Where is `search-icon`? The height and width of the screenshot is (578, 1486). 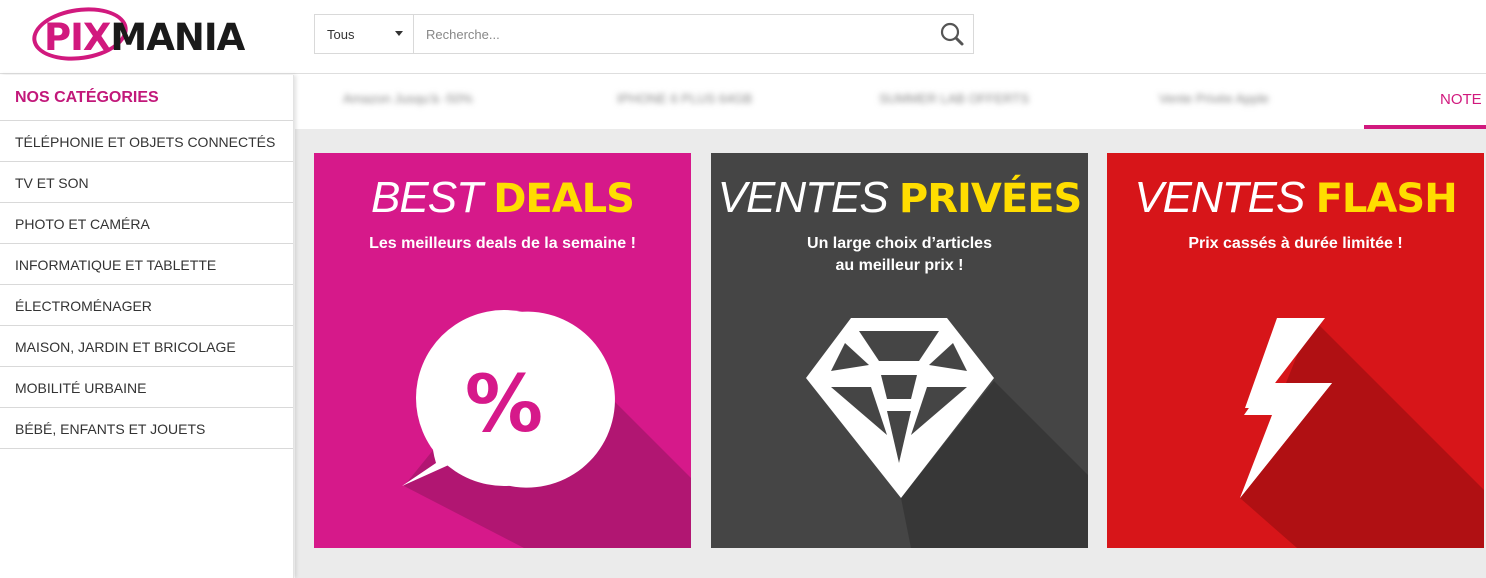 search-icon is located at coordinates (952, 34).